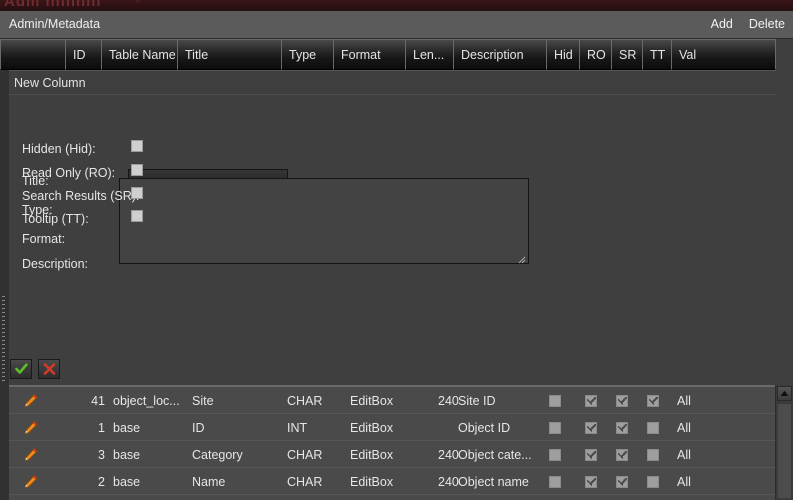  I want to click on cell-id: 1, so click(101, 427).